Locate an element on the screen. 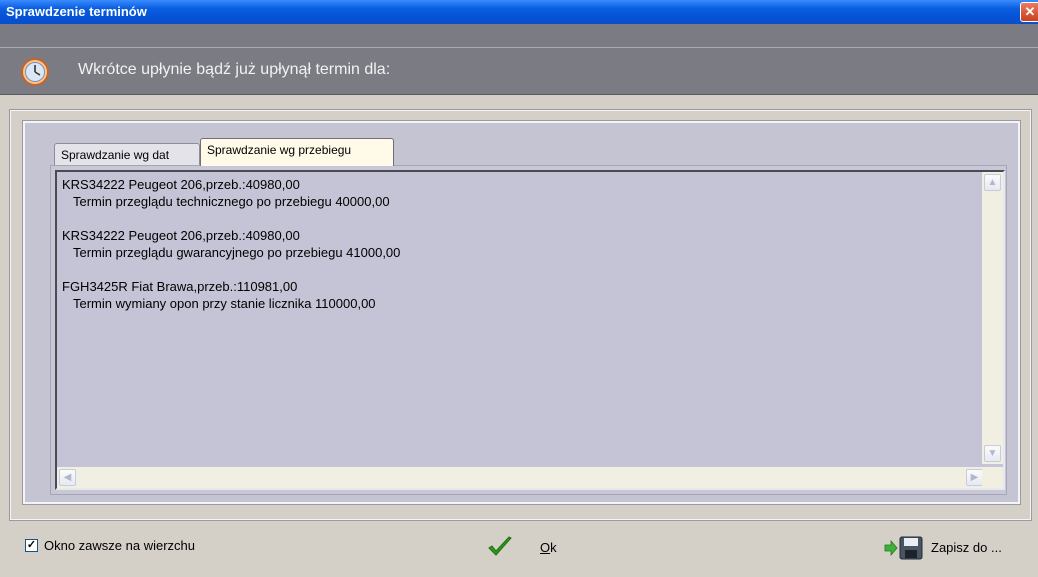 This screenshot has width=1038, height=577. ok-label: Ok is located at coordinates (548, 547).